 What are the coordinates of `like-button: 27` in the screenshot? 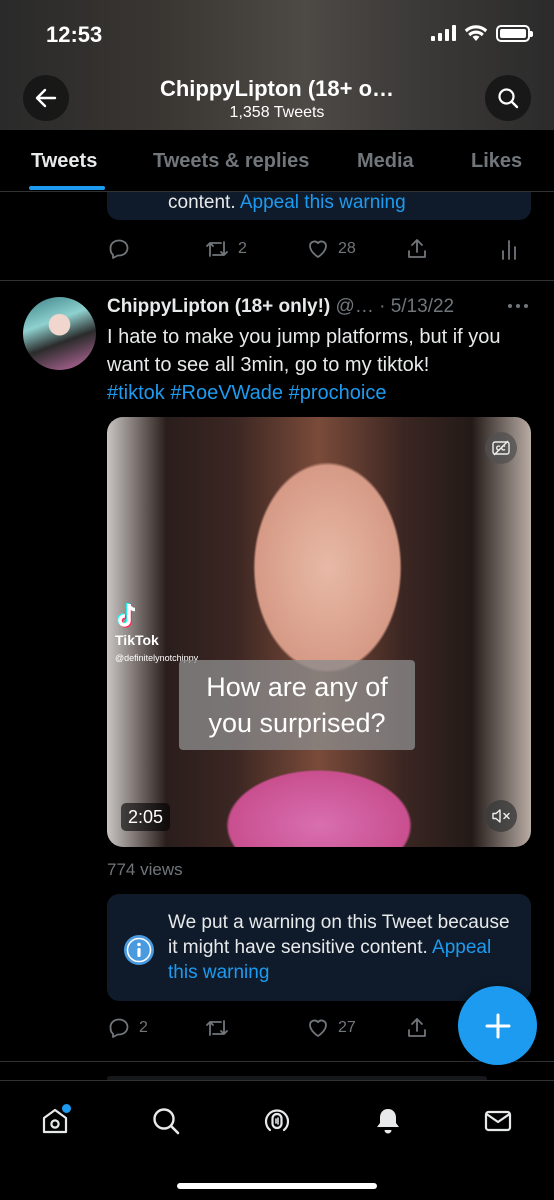 It's located at (331, 1028).